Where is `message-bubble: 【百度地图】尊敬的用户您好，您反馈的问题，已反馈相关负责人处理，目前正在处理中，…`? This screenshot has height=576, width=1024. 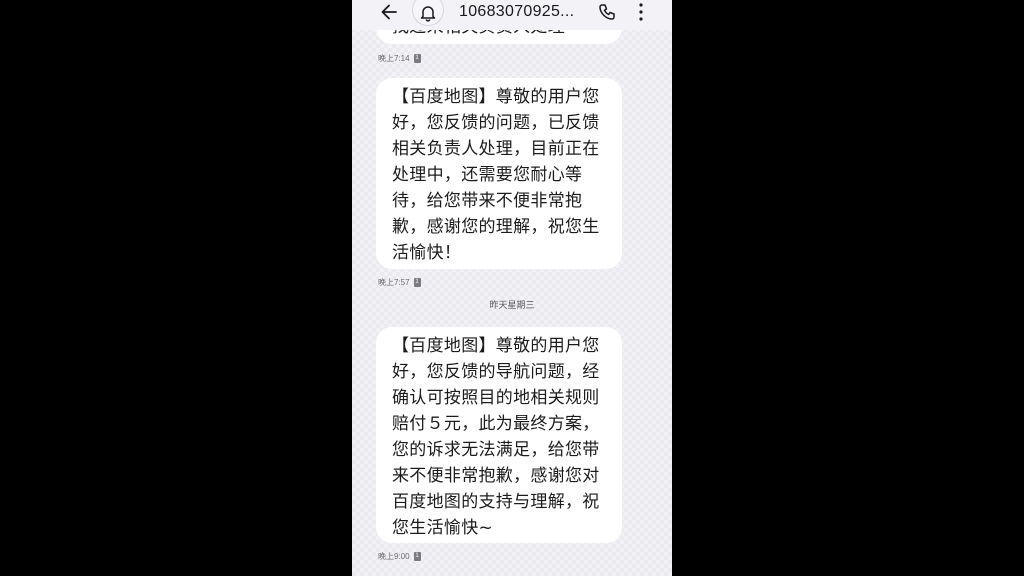
message-bubble: 【百度地图】尊敬的用户您好，您反馈的问题，已反馈相关负责人处理，目前正在处理中，… is located at coordinates (499, 173).